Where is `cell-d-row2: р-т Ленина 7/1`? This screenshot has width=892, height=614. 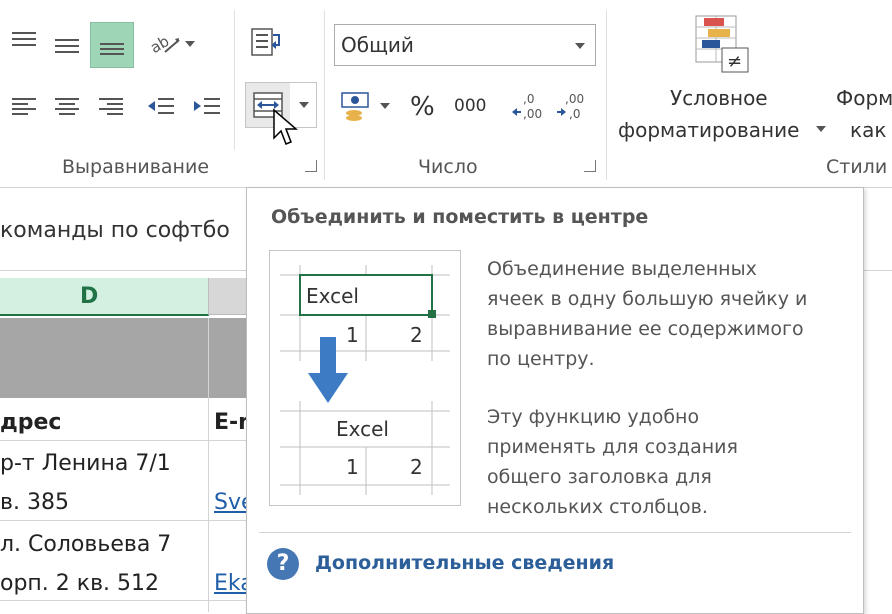 cell-d-row2: р-т Ленина 7/1 is located at coordinates (85, 463).